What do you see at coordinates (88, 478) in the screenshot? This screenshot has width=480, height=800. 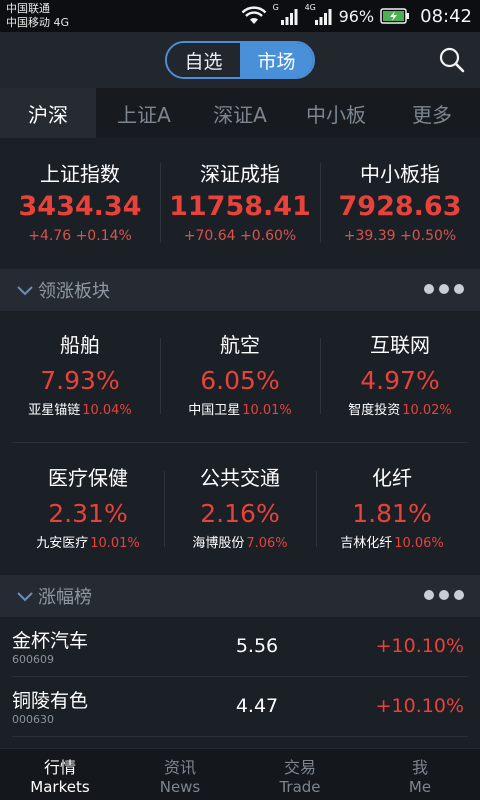 I see `sector-name: 医疗保健` at bounding box center [88, 478].